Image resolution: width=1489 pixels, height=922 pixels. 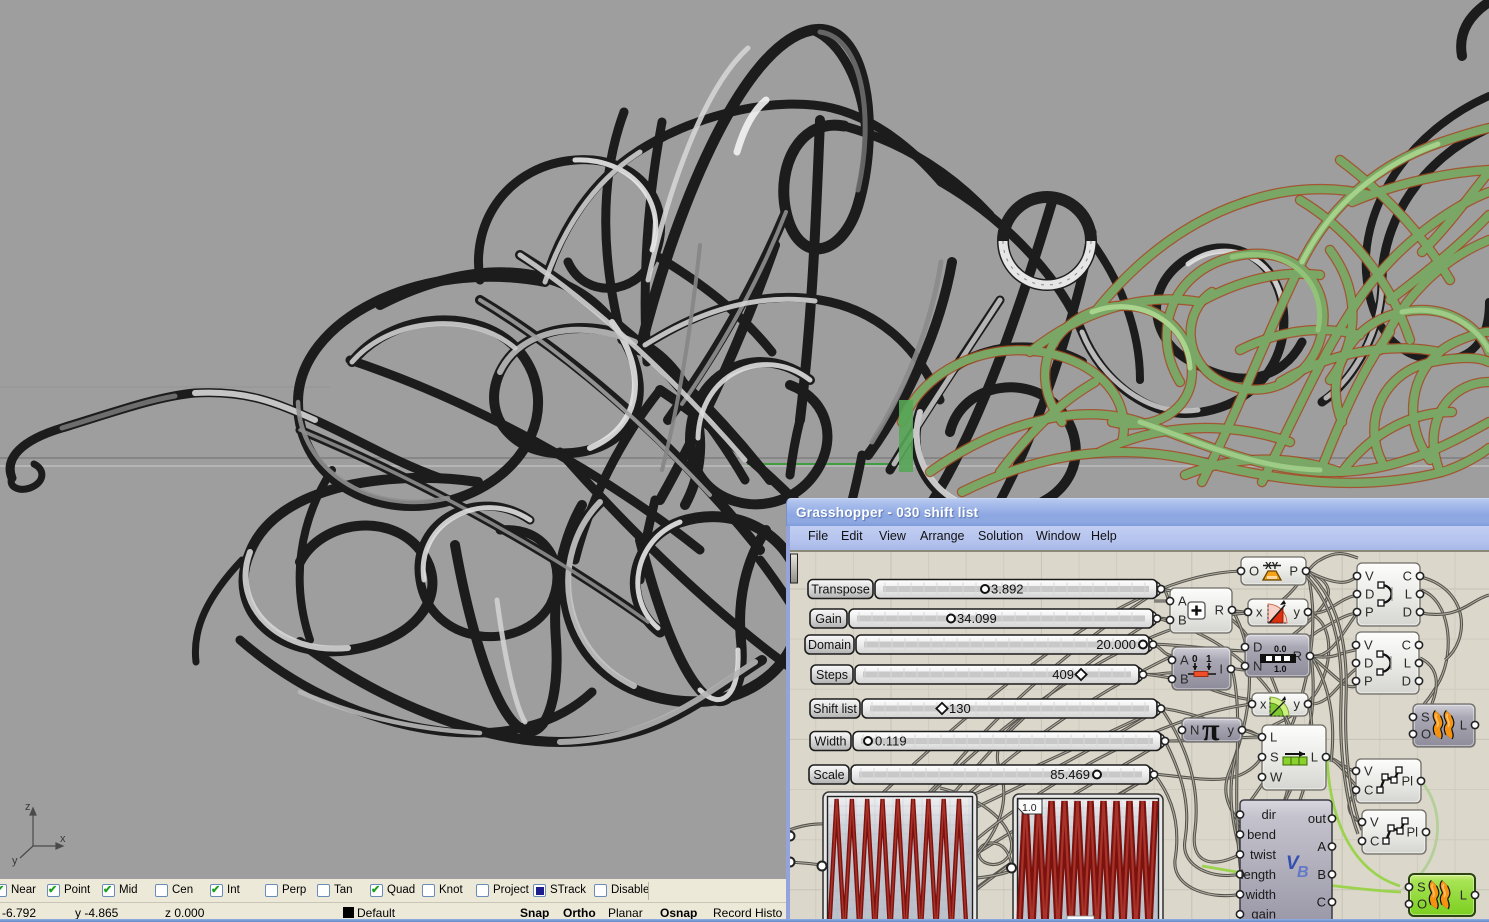 What do you see at coordinates (829, 645) in the screenshot?
I see `svg-text: Domain` at bounding box center [829, 645].